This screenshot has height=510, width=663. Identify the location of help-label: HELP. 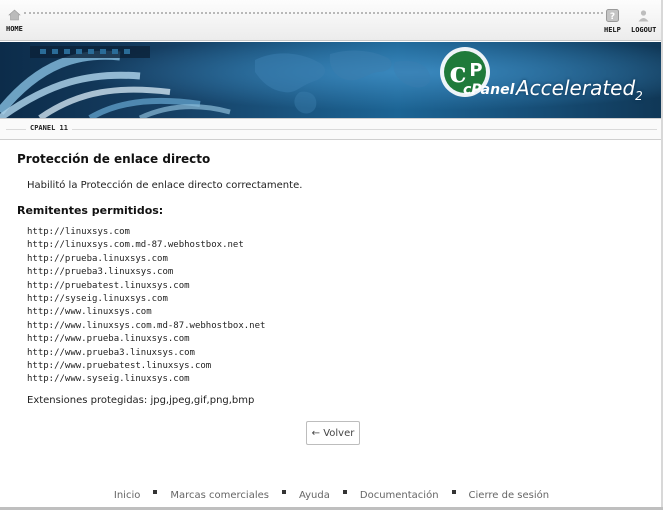
(612, 30).